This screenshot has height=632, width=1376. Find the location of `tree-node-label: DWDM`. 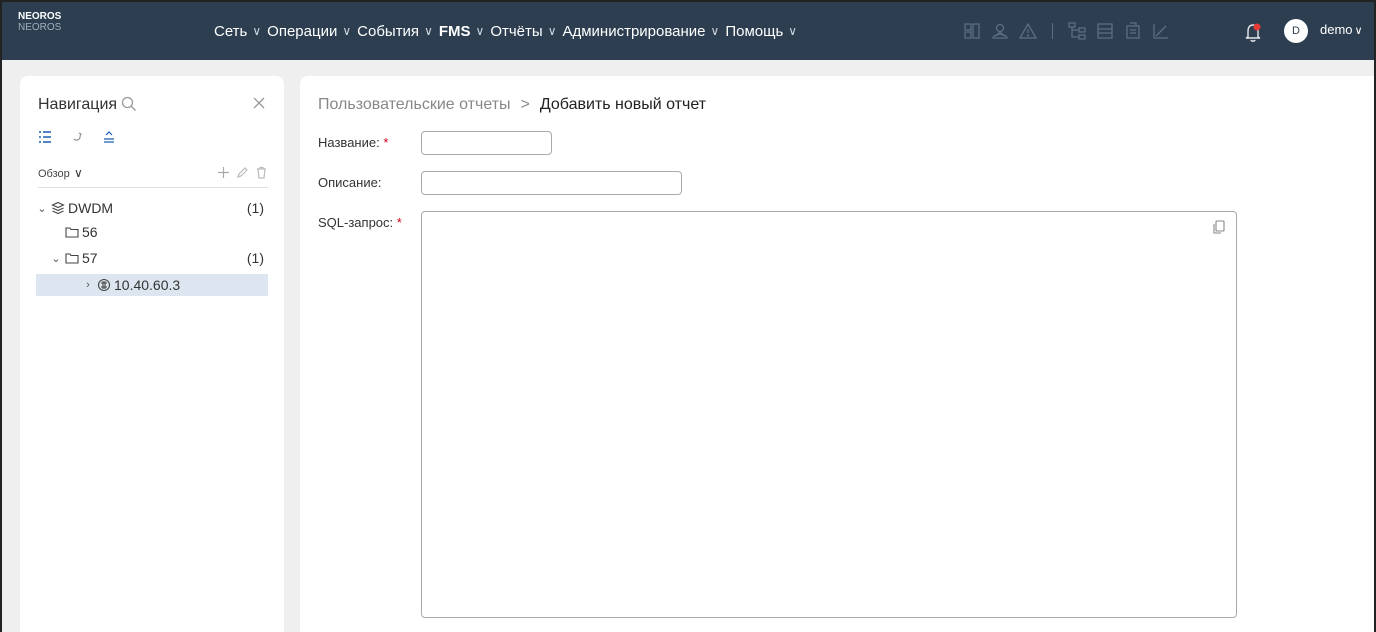

tree-node-label: DWDM is located at coordinates (91, 208).